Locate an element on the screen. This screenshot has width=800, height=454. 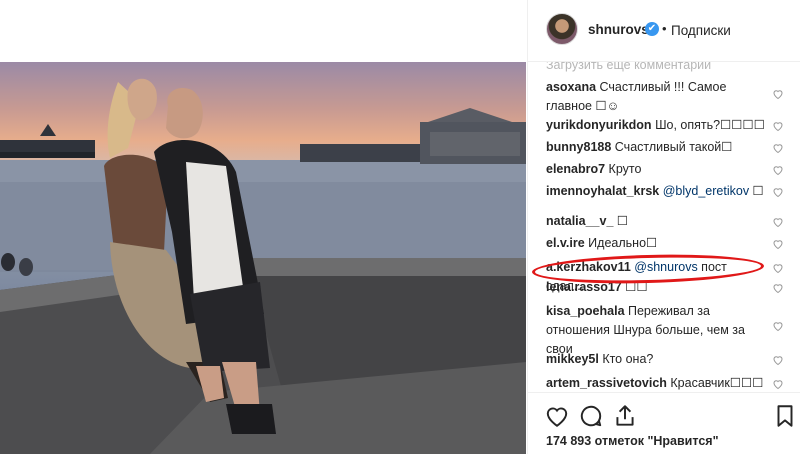
comment-username: artem_rassivetovich is located at coordinates (606, 383).